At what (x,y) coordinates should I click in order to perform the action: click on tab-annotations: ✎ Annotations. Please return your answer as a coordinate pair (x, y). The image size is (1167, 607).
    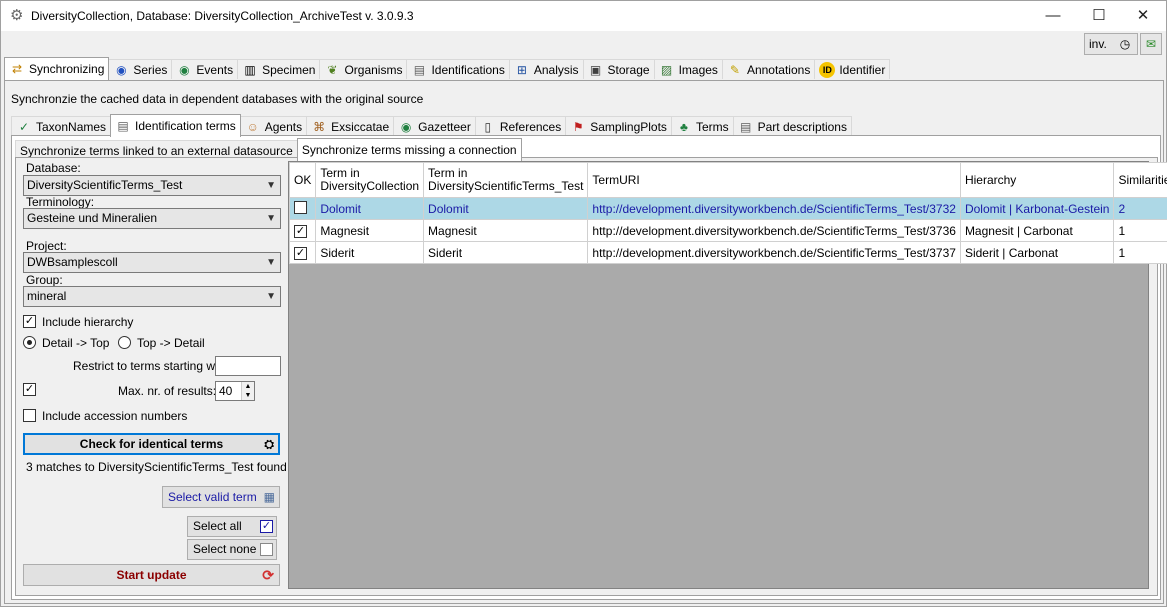
    Looking at the image, I should click on (768, 69).